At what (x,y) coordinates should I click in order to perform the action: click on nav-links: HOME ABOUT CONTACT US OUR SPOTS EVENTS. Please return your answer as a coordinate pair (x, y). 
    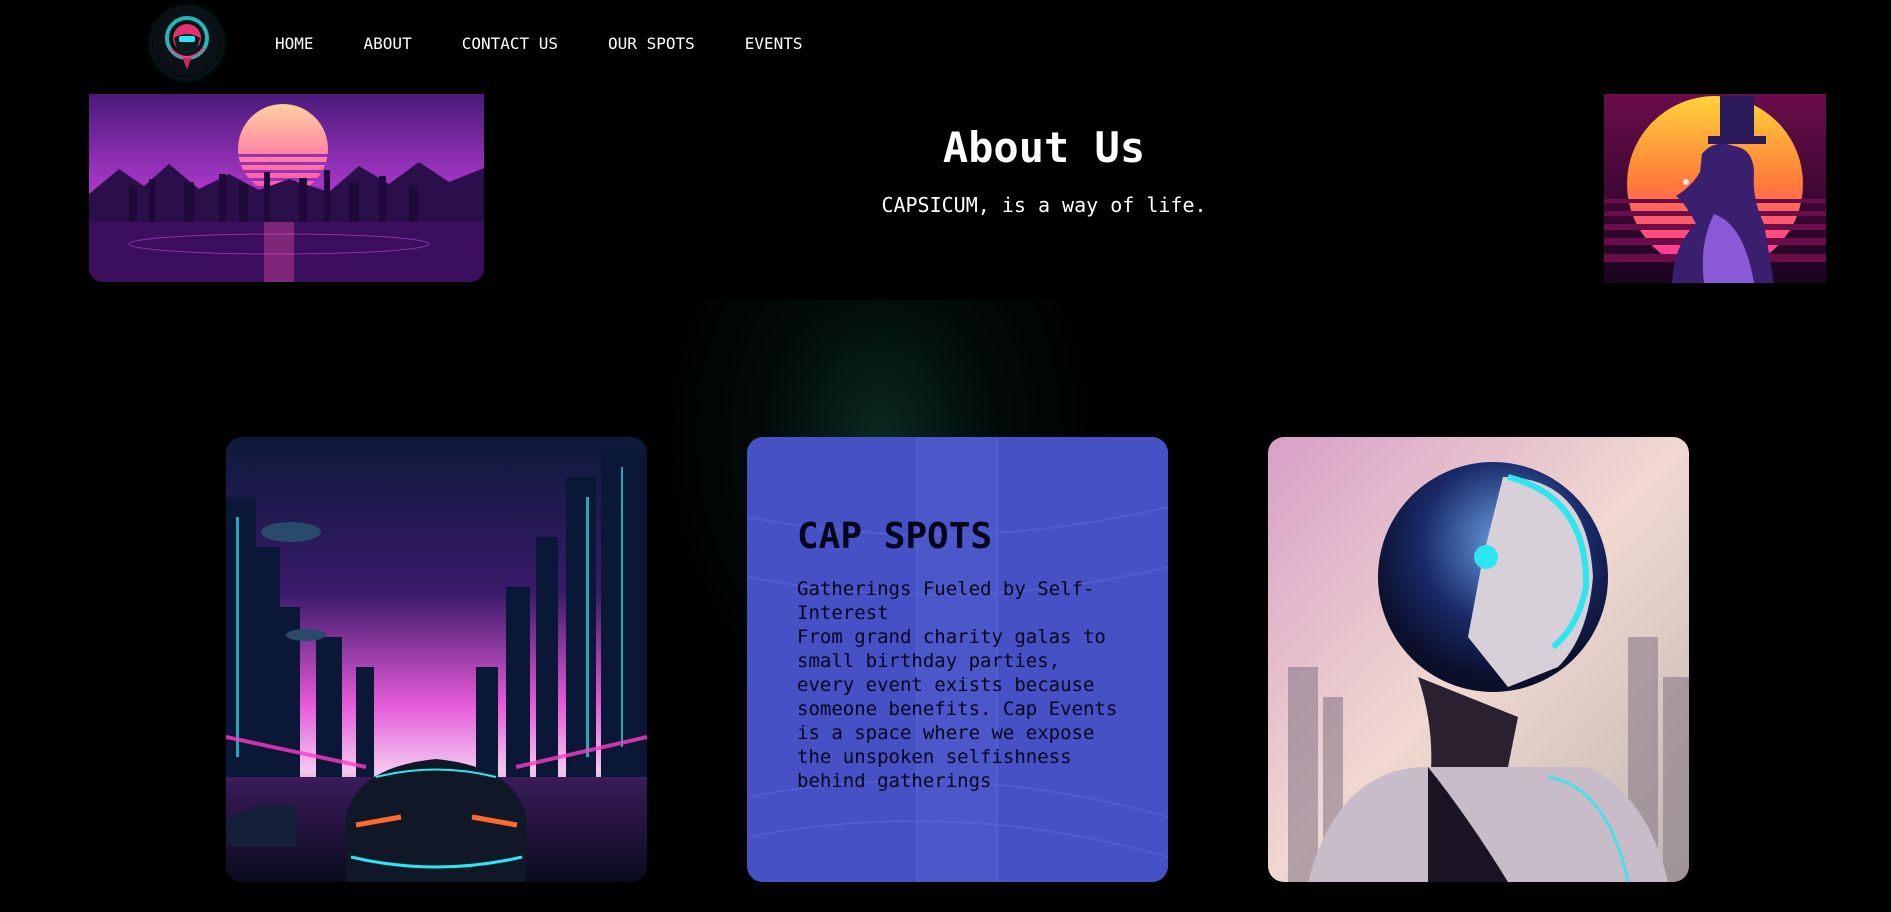
    Looking at the image, I should click on (539, 44).